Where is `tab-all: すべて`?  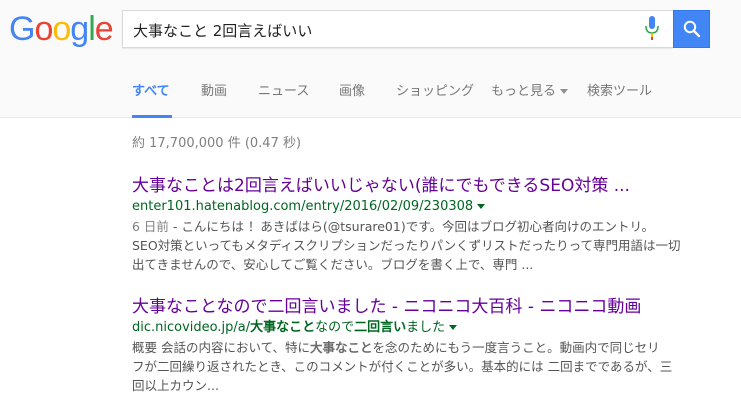
tab-all: すべて is located at coordinates (152, 99).